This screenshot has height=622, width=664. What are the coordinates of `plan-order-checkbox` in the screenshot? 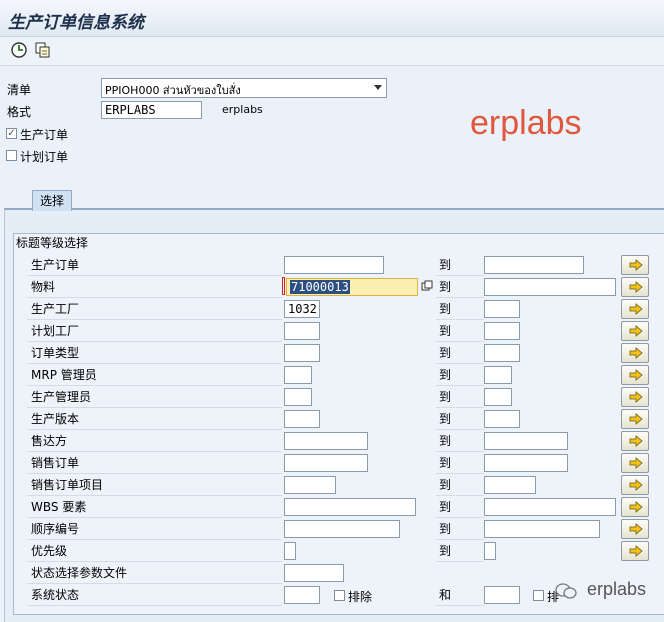 It's located at (11, 155).